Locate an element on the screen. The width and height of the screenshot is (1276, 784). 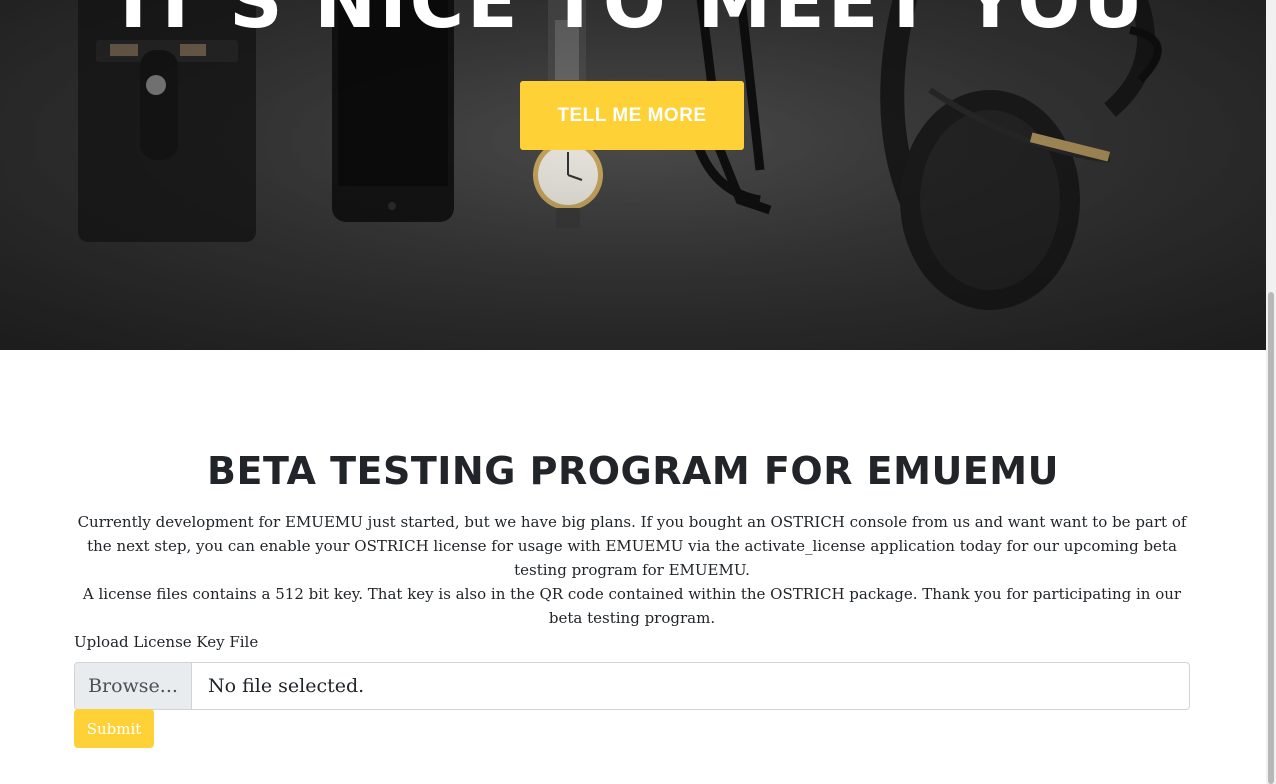
tell-me-more-button: TELL ME MORE is located at coordinates (632, 115).